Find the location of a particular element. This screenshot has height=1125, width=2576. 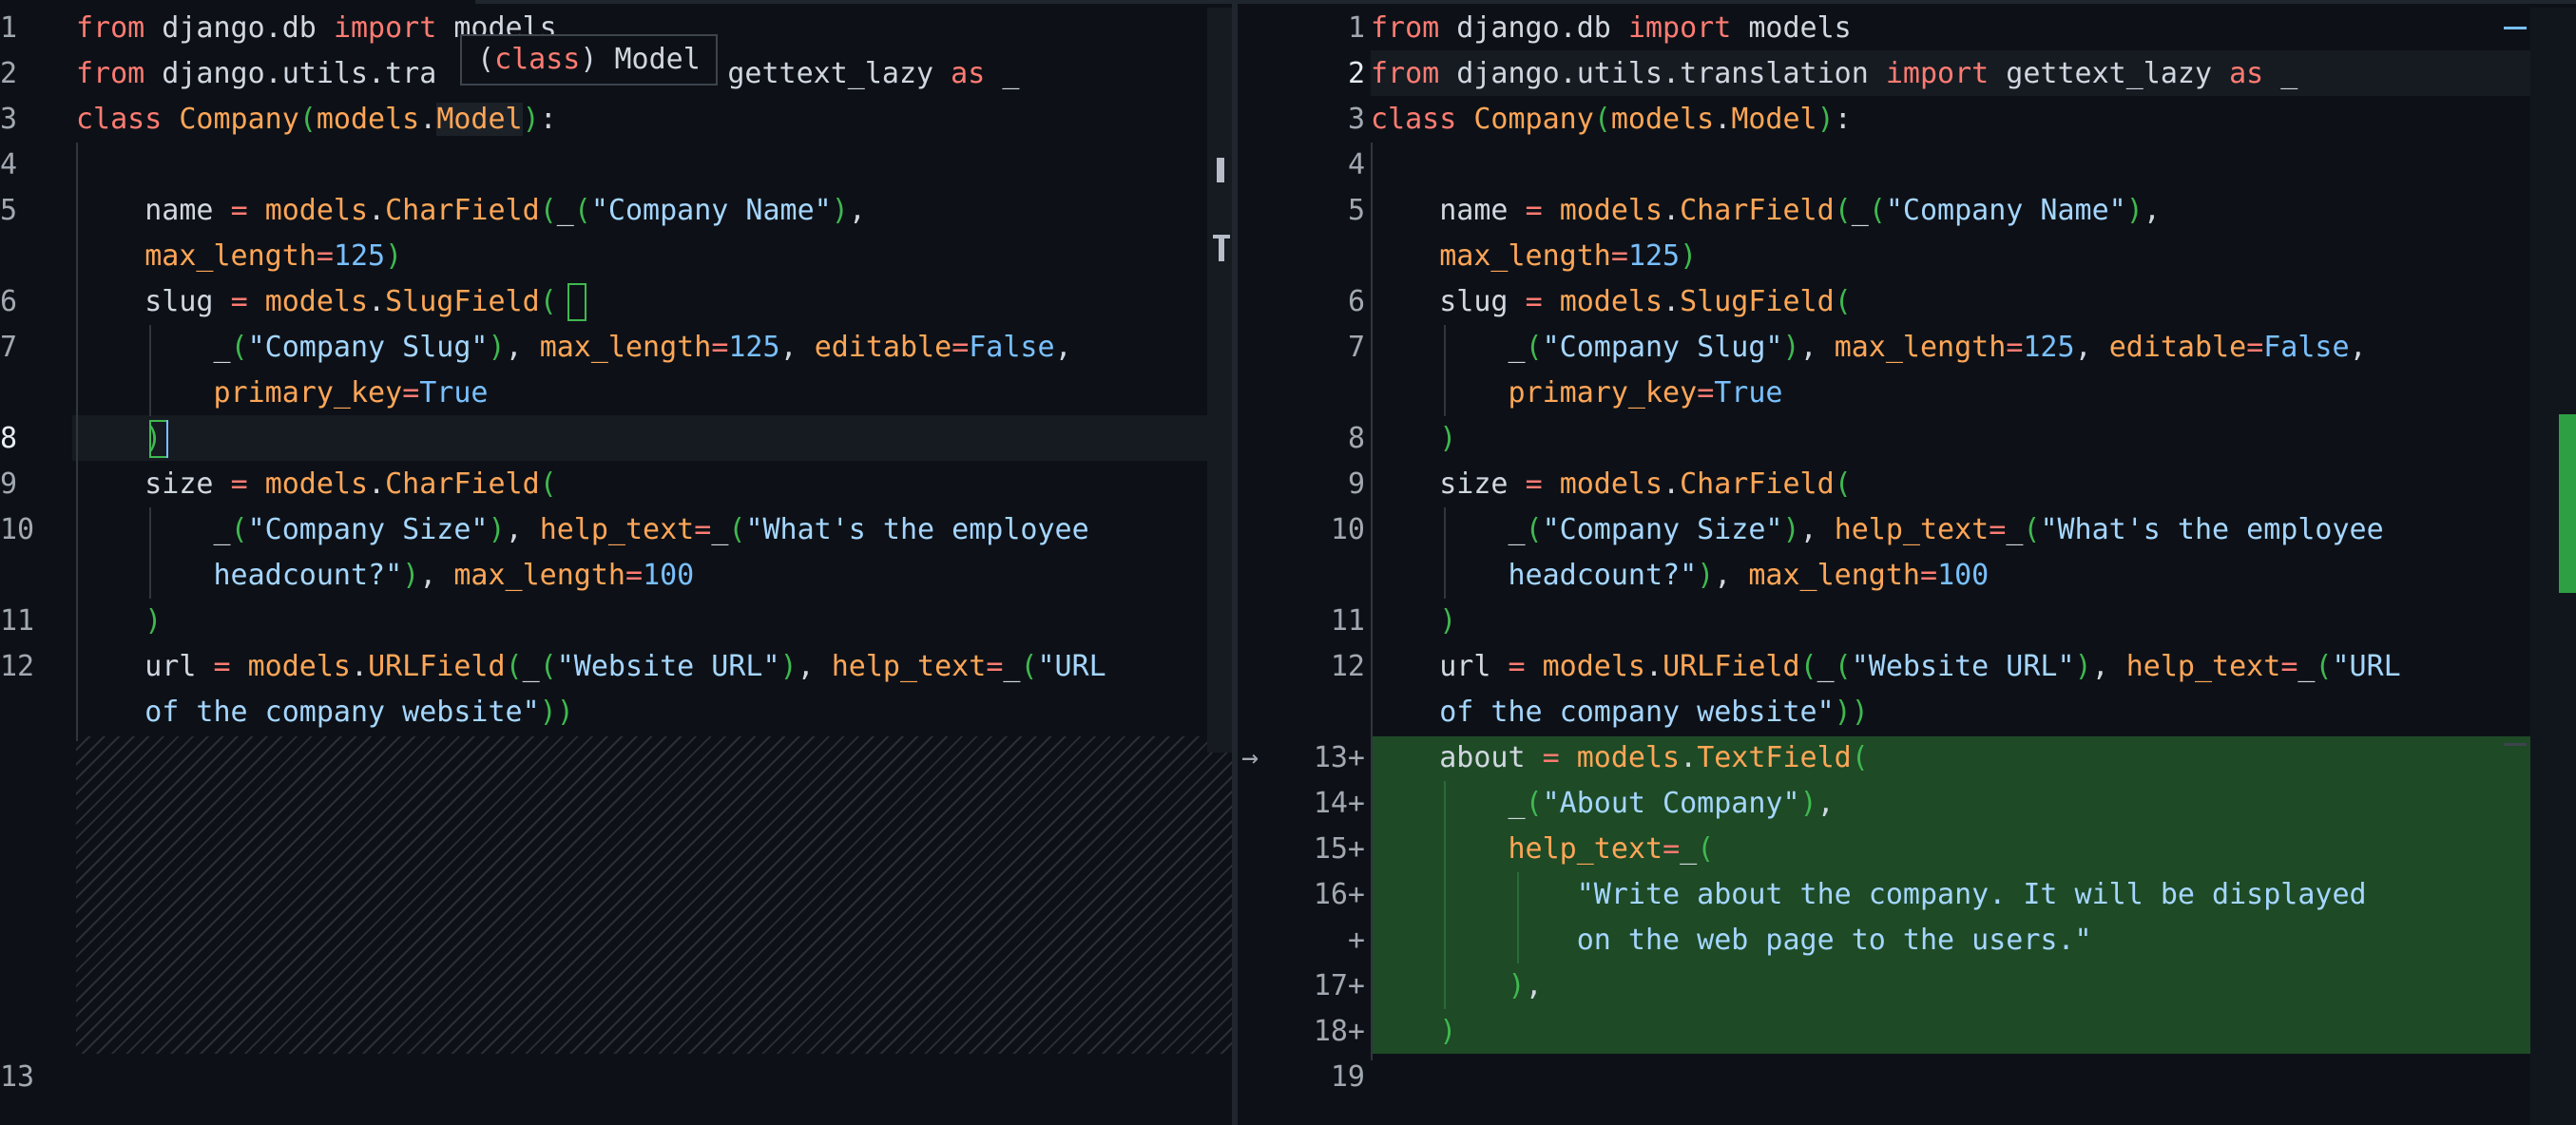

line-number: 8 is located at coordinates (1356, 439).